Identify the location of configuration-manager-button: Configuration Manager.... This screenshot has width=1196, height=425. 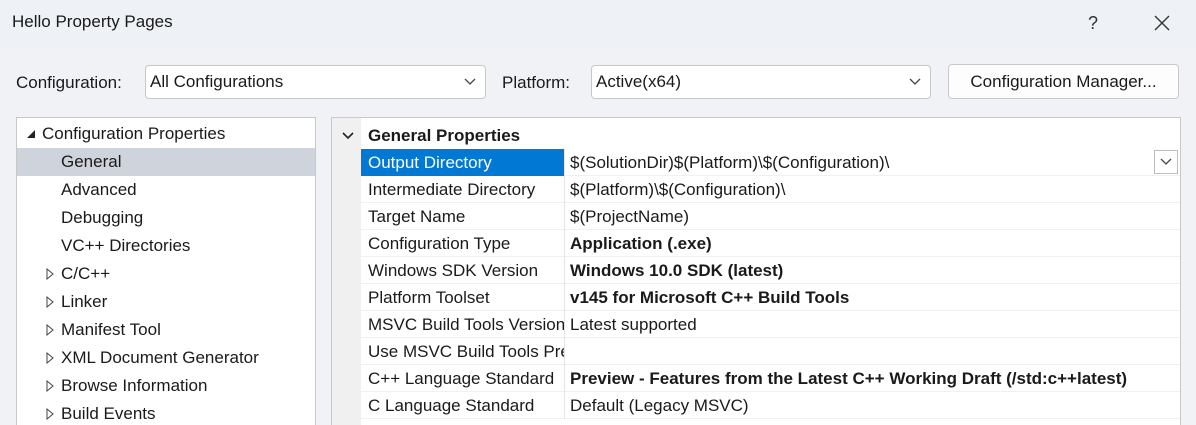
(1063, 81).